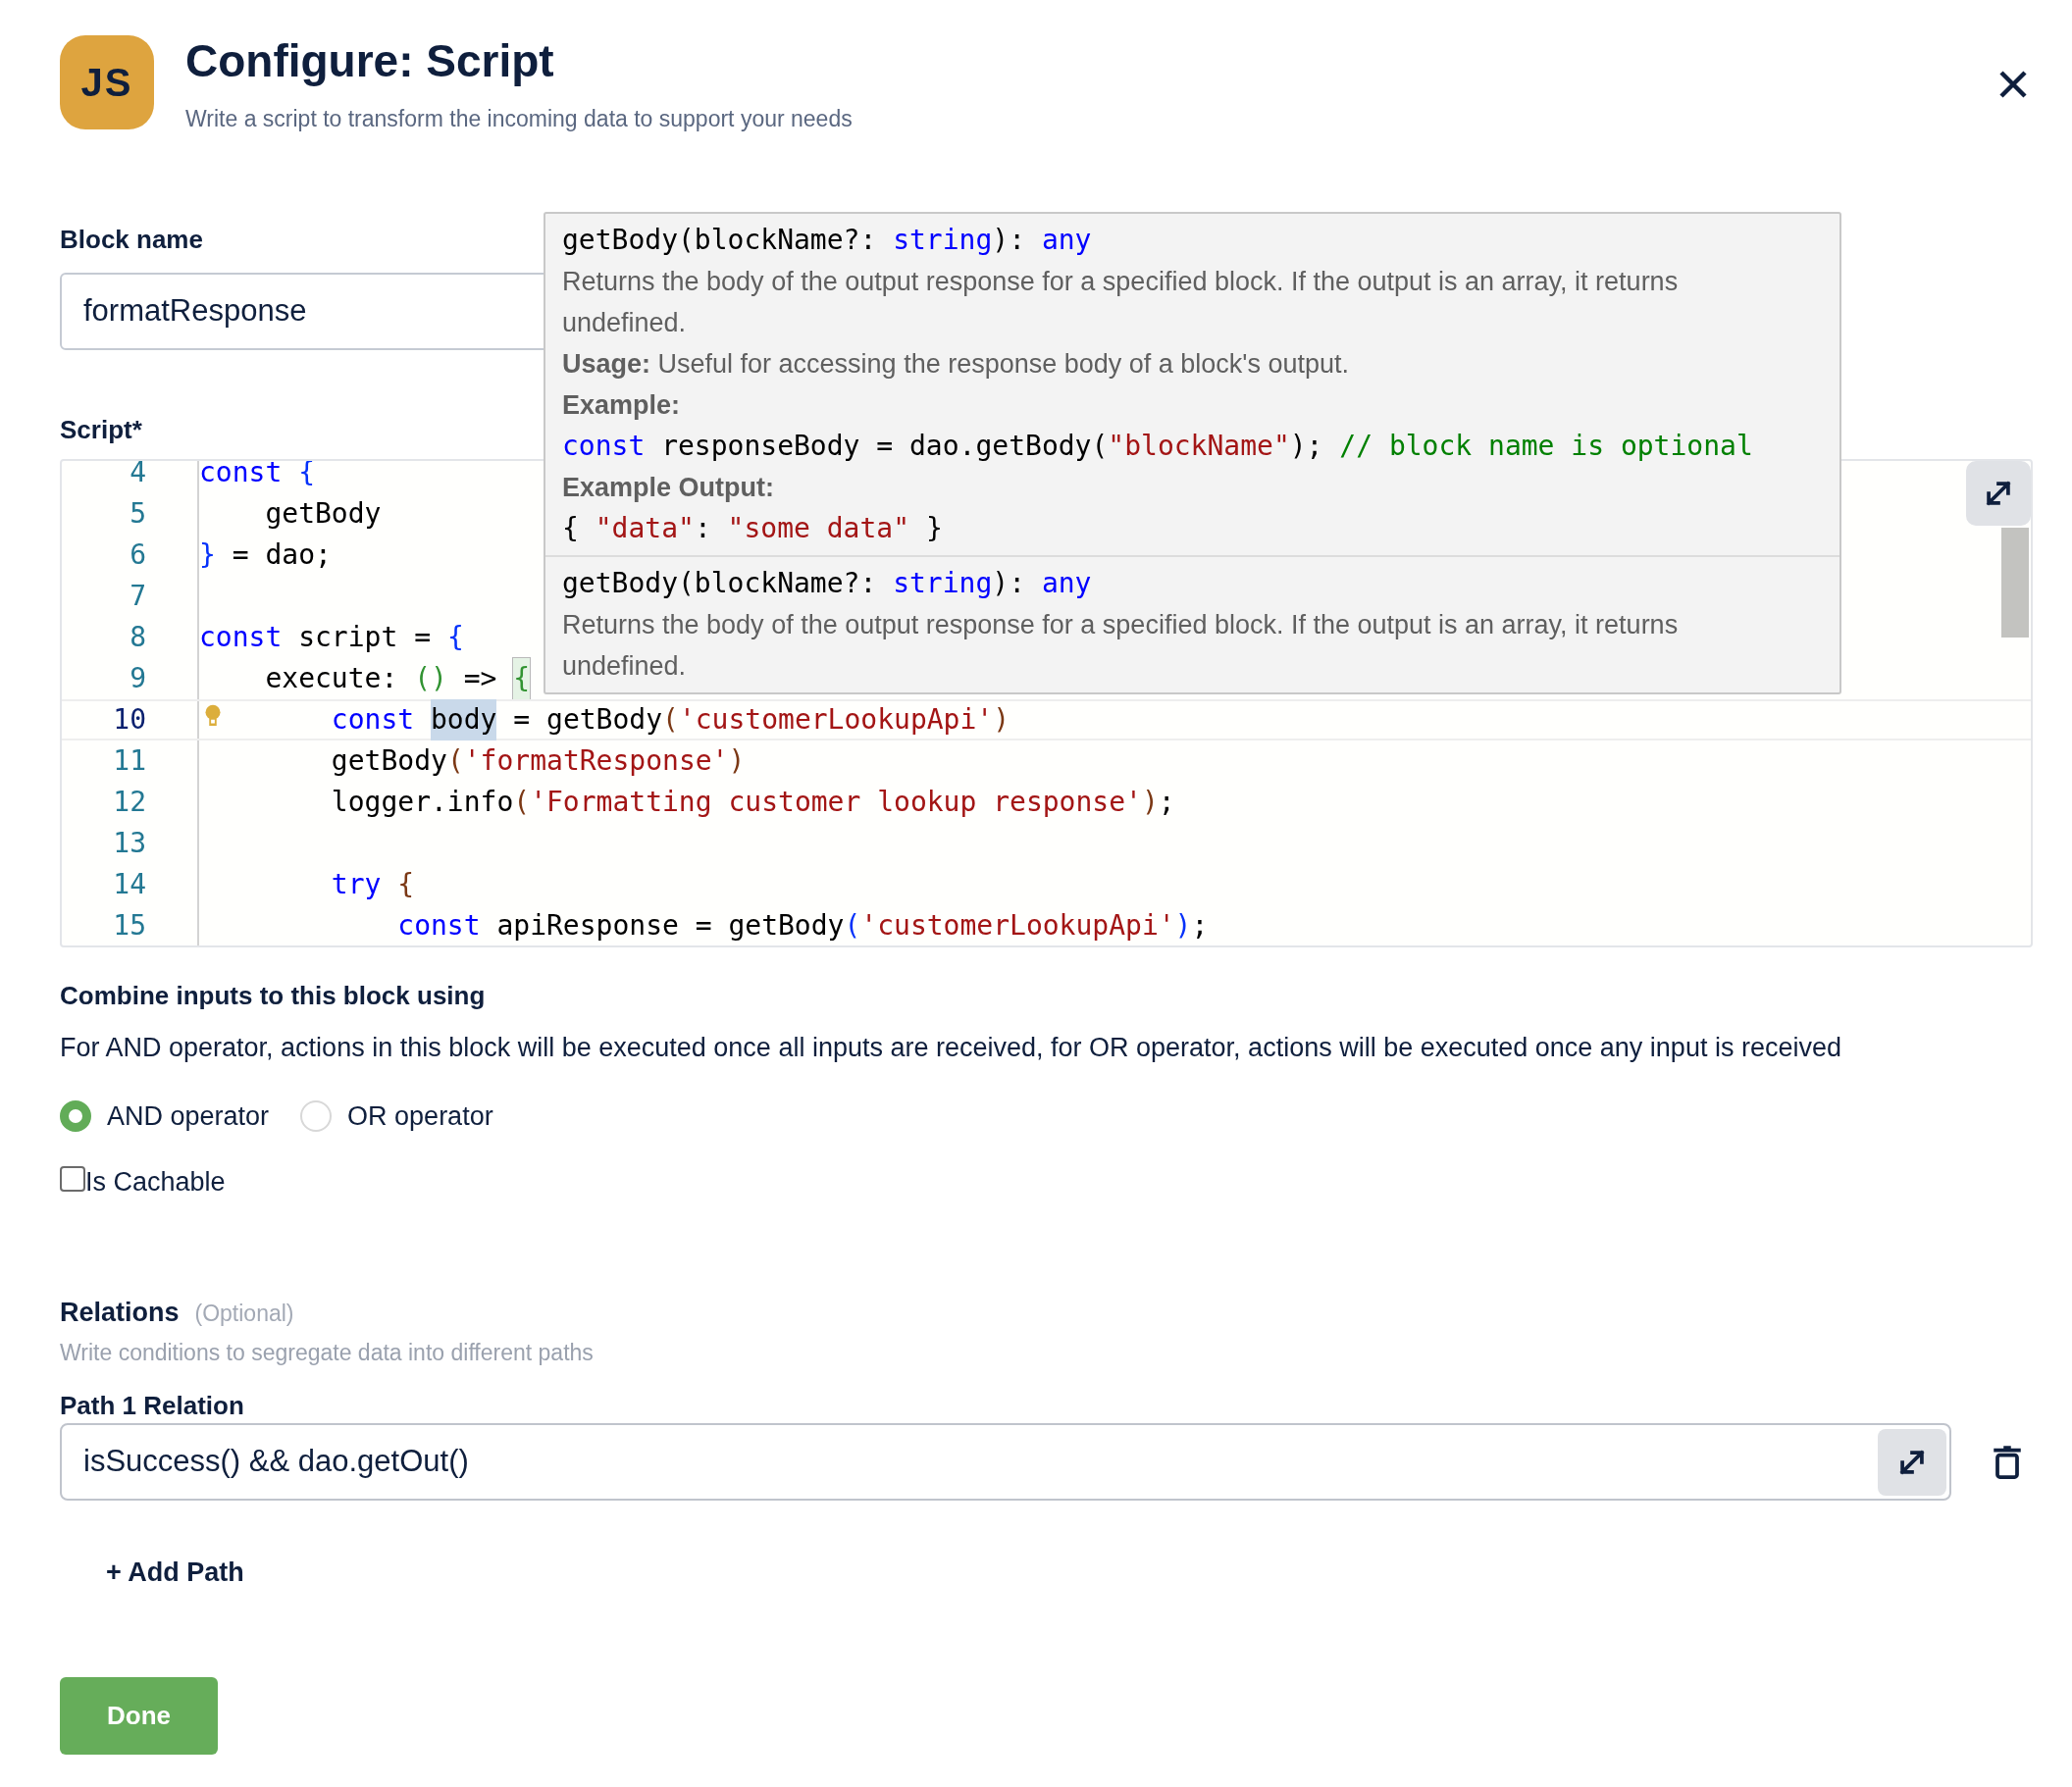  I want to click on code-line: getBody('formatResponse'), so click(471, 761).